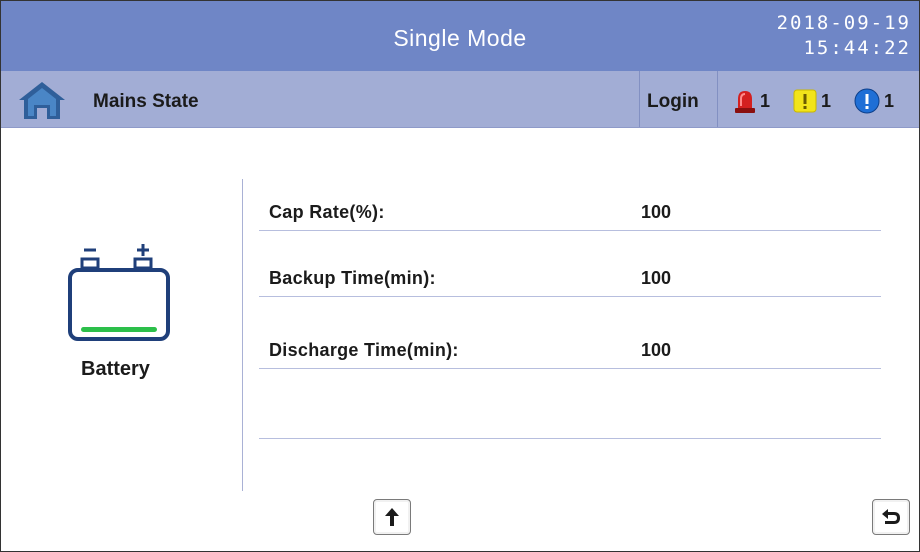 This screenshot has height=552, width=920. What do you see at coordinates (889, 100) in the screenshot?
I see `alarm-info-count: 1` at bounding box center [889, 100].